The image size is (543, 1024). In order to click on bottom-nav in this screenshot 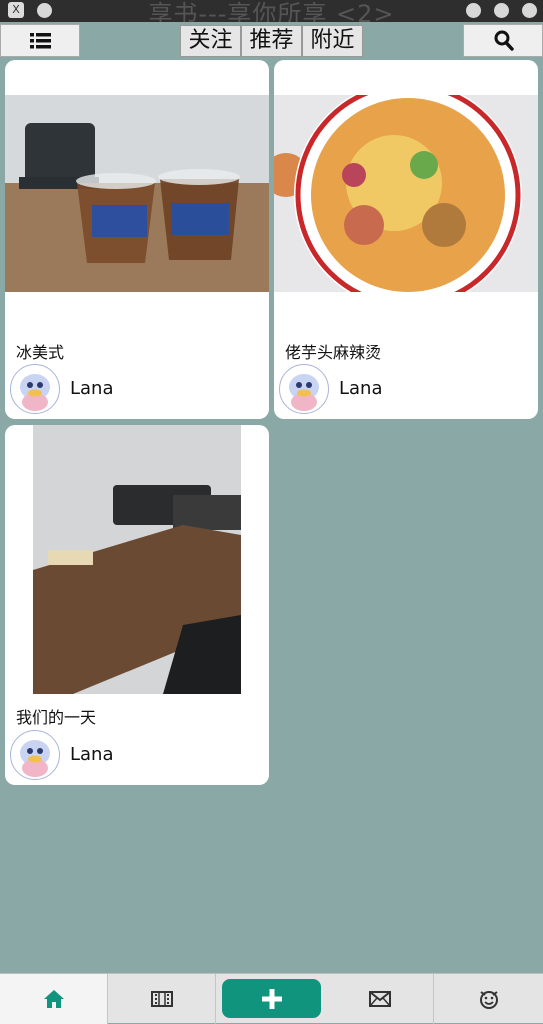, I will do `click(271, 998)`.